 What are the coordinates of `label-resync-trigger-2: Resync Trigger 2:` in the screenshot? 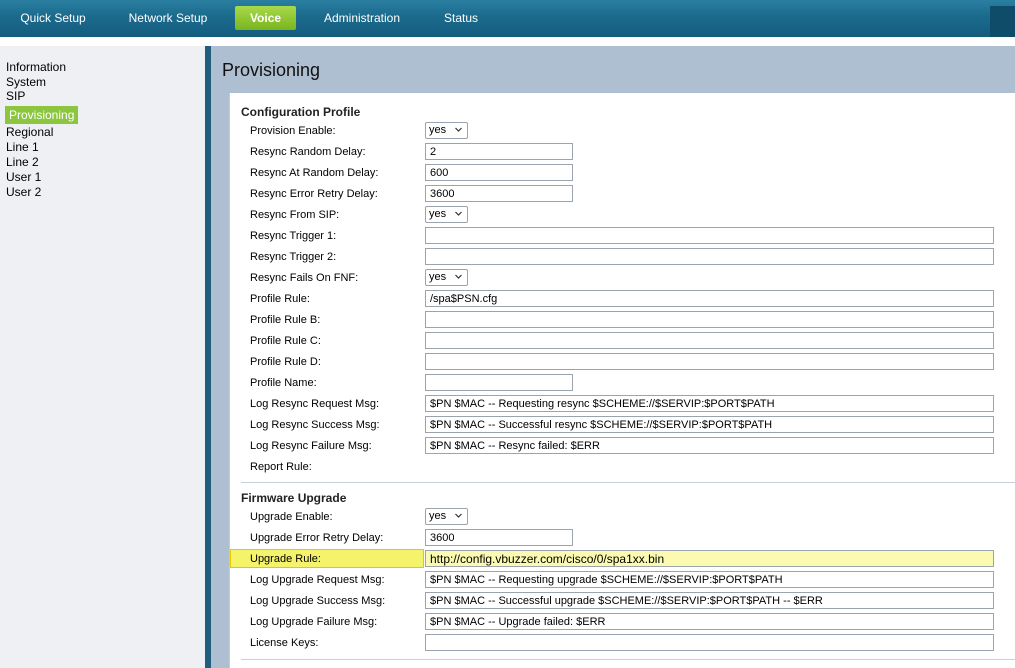 It's located at (293, 257).